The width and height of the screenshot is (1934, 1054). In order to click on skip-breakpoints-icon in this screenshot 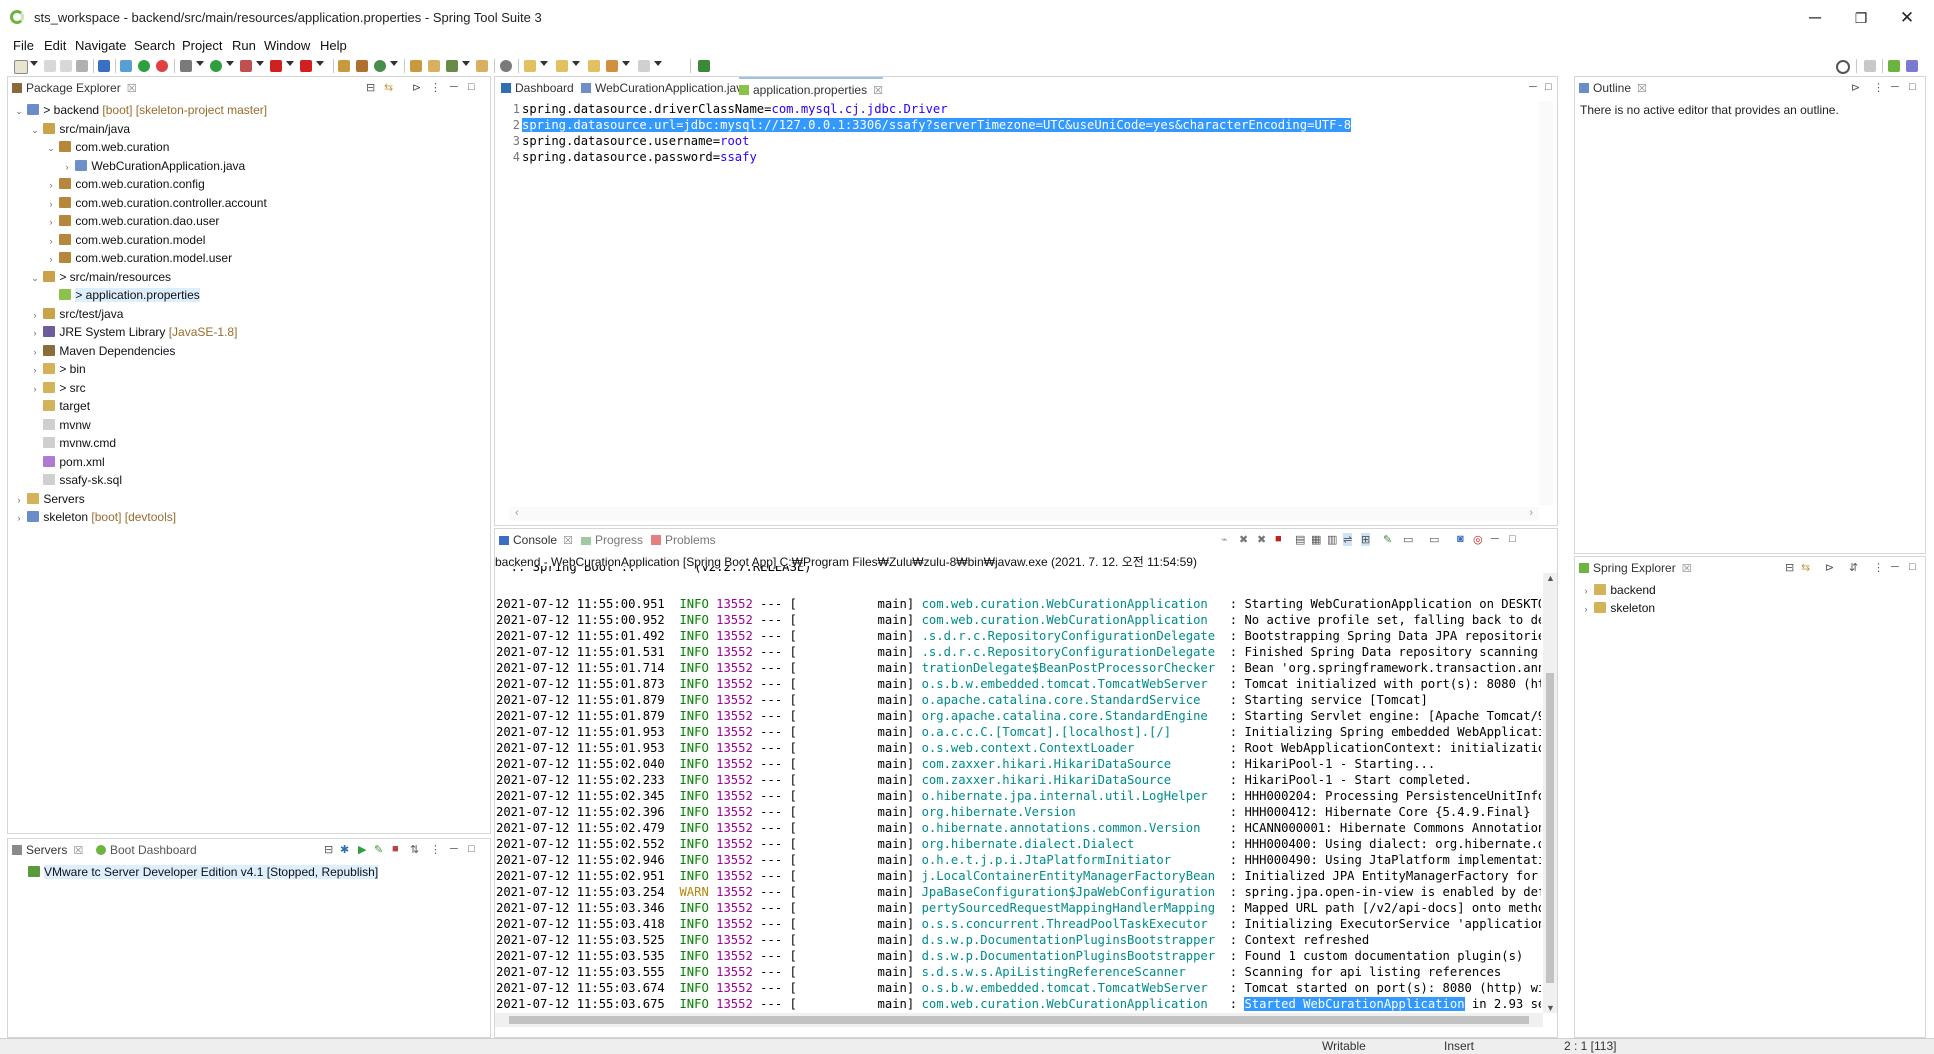, I will do `click(126, 66)`.